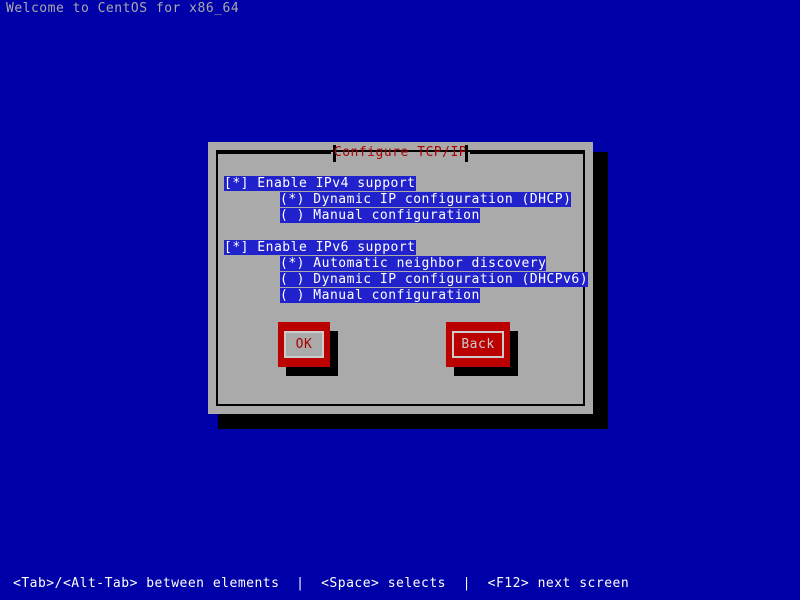 This screenshot has width=800, height=600. What do you see at coordinates (400, 153) in the screenshot?
I see `dialog-title-bar: Configure TCP/IP` at bounding box center [400, 153].